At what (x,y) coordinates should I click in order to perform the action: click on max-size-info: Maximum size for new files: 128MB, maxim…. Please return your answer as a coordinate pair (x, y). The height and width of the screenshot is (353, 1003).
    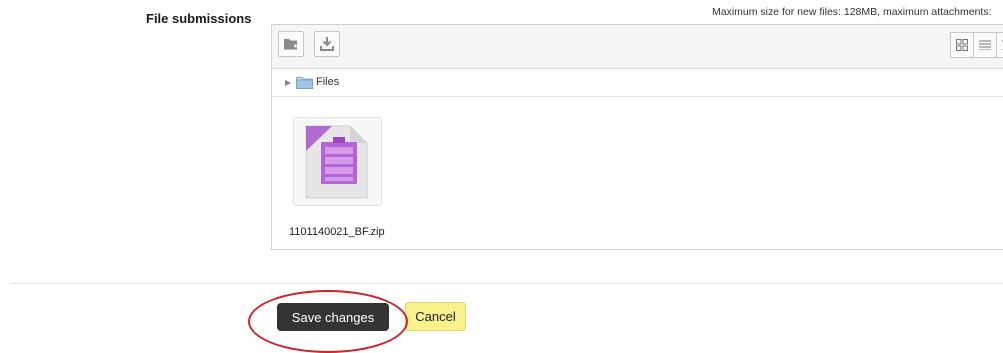
    Looking at the image, I should click on (852, 12).